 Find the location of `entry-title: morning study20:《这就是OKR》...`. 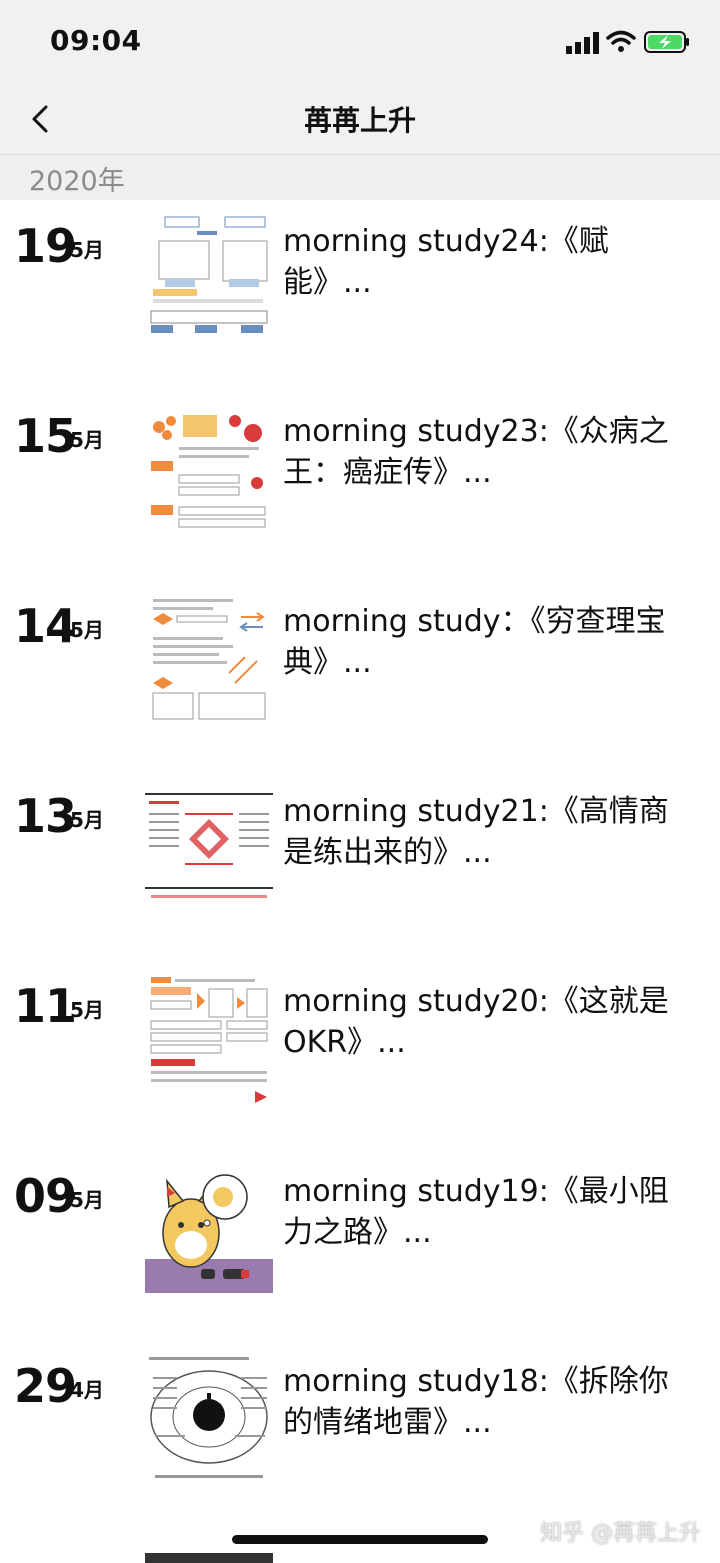

entry-title: morning study20:《这就是OKR》... is located at coordinates (483, 1022).